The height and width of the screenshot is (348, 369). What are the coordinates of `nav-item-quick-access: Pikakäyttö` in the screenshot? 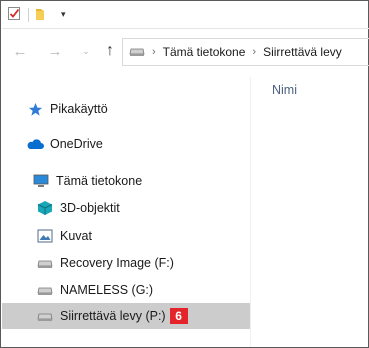 It's located at (126, 109).